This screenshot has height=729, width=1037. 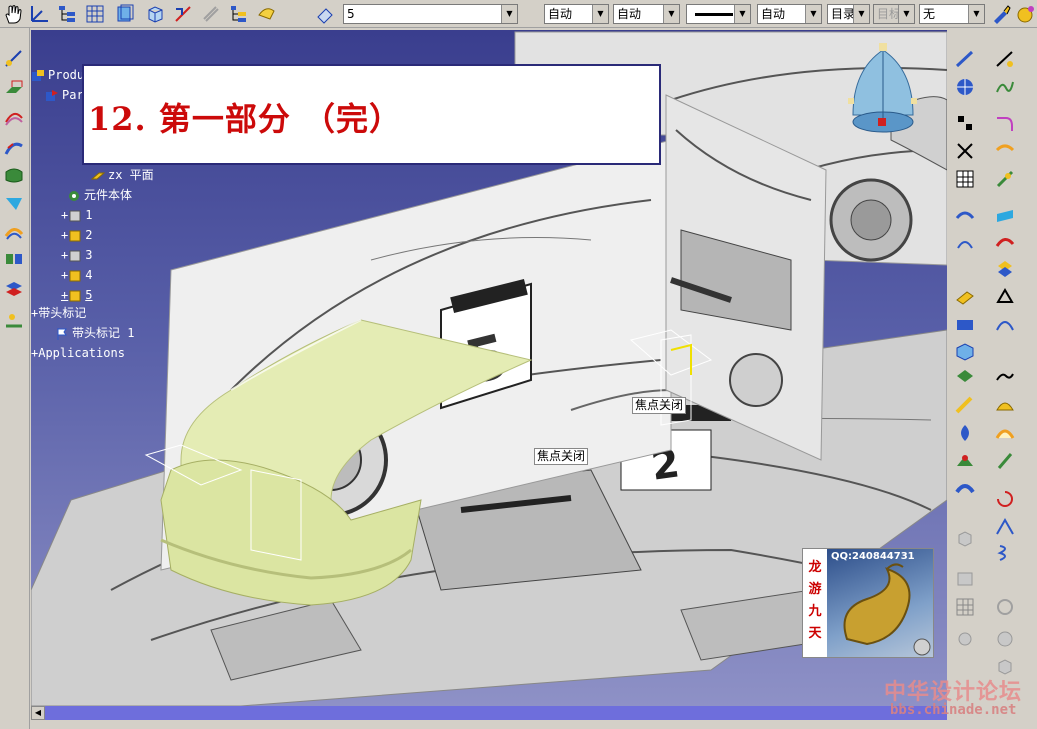 I want to click on rotate-icon, so click(x=965, y=405).